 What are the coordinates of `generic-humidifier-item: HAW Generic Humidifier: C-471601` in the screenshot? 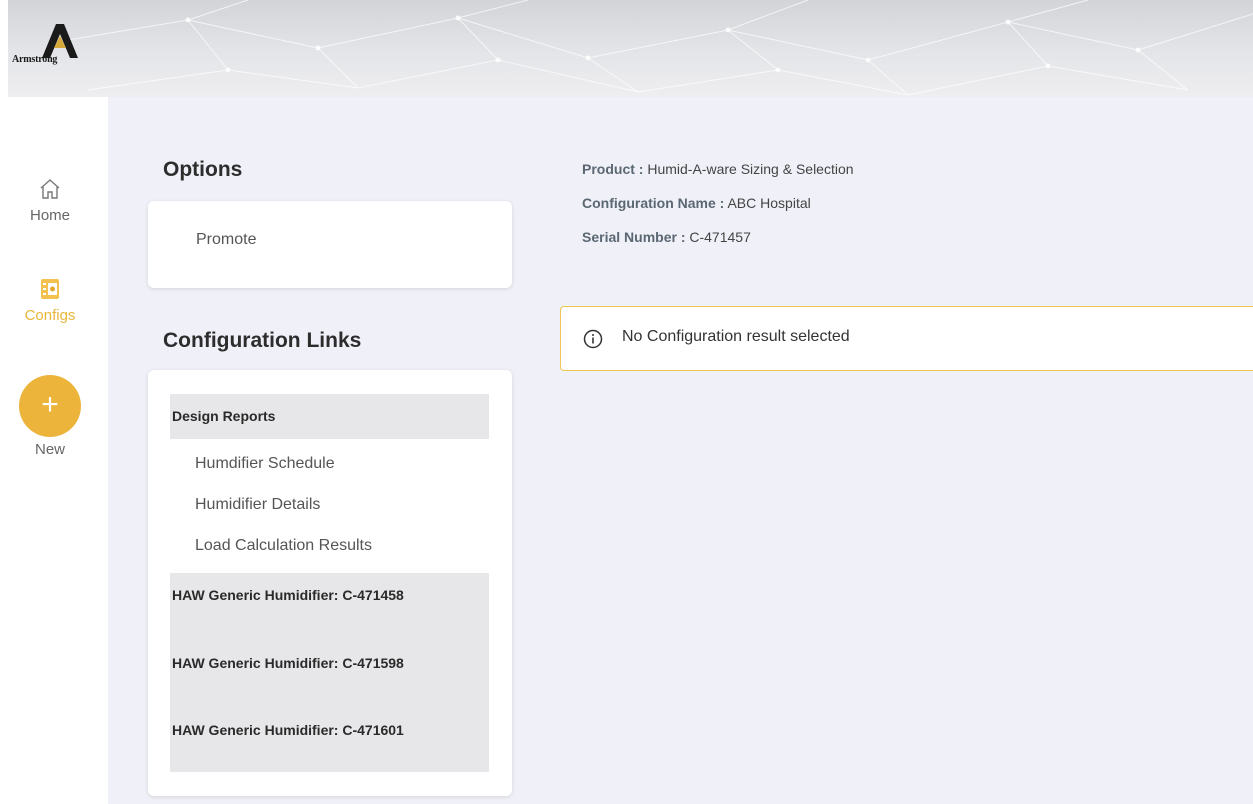 It's located at (294, 730).